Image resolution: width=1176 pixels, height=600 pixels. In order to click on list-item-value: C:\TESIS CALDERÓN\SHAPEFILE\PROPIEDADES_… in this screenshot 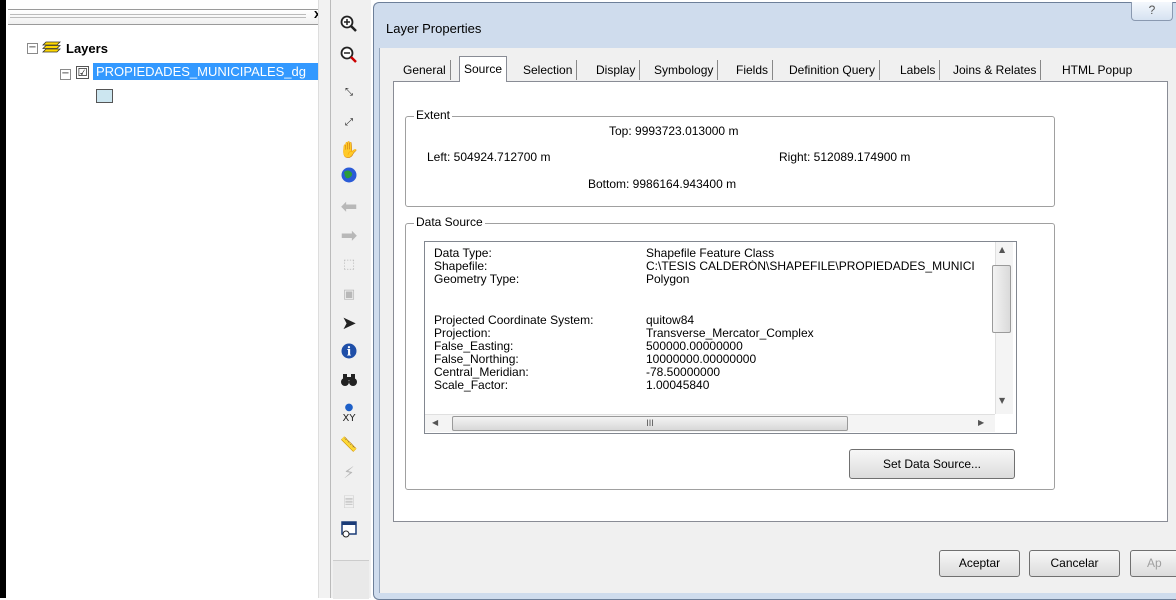, I will do `click(810, 266)`.